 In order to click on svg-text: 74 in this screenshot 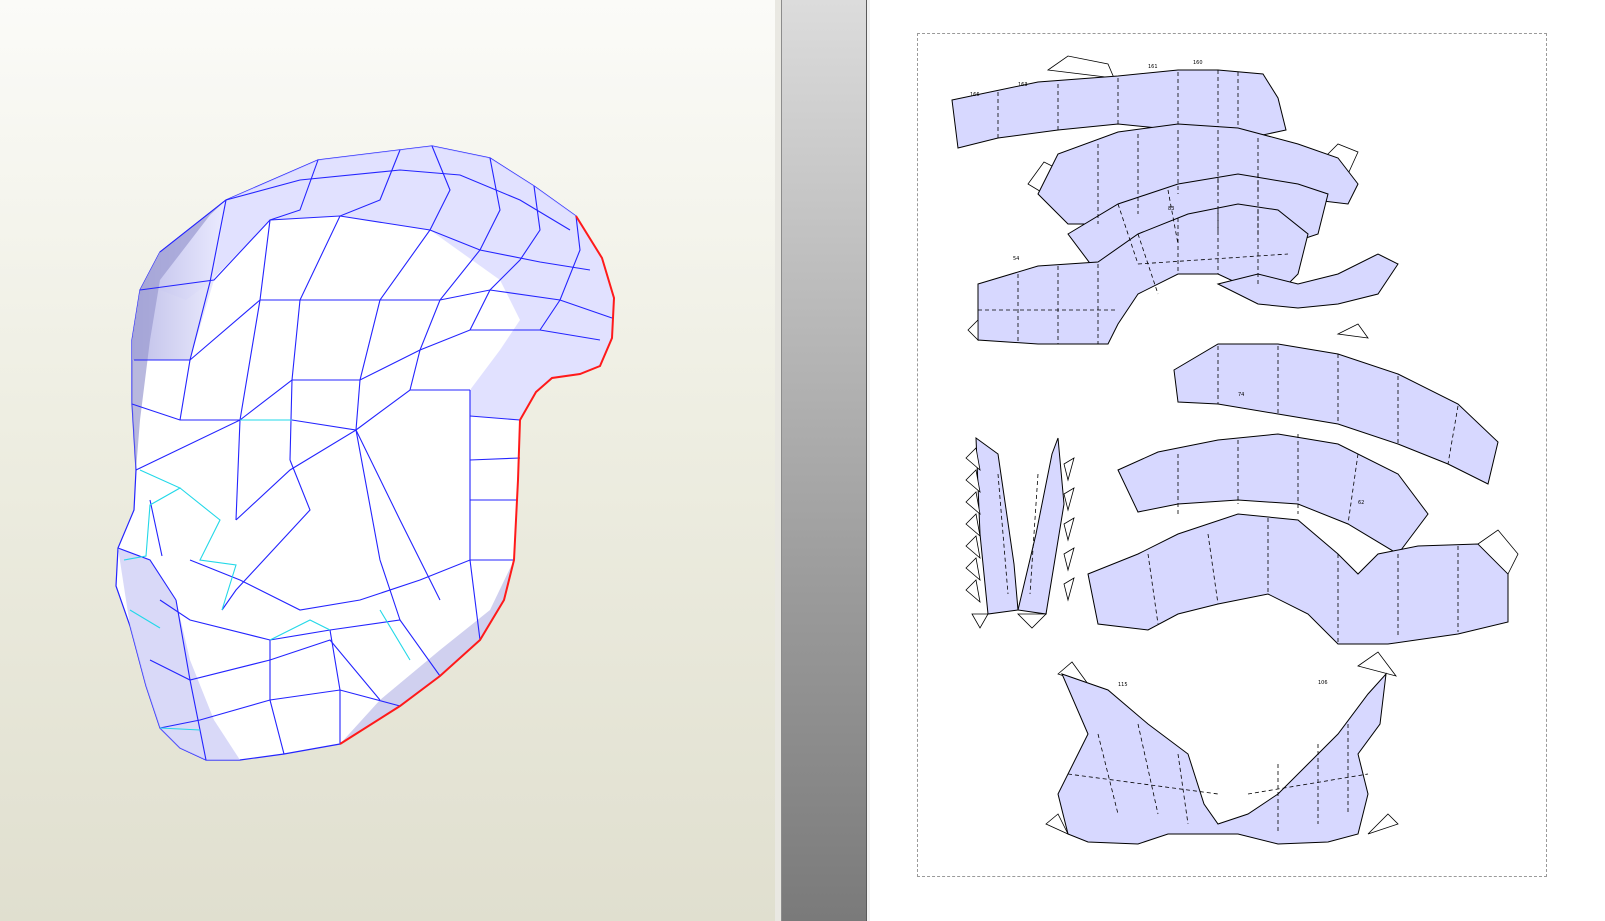, I will do `click(1241, 395)`.